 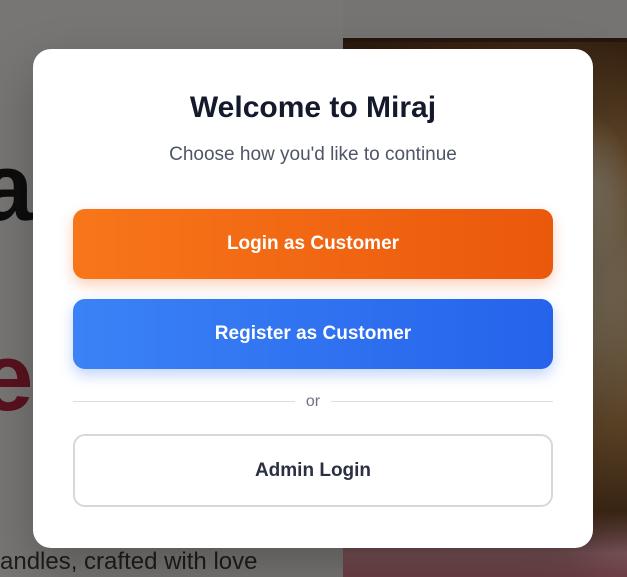 I want to click on or-divider: or, so click(x=313, y=402).